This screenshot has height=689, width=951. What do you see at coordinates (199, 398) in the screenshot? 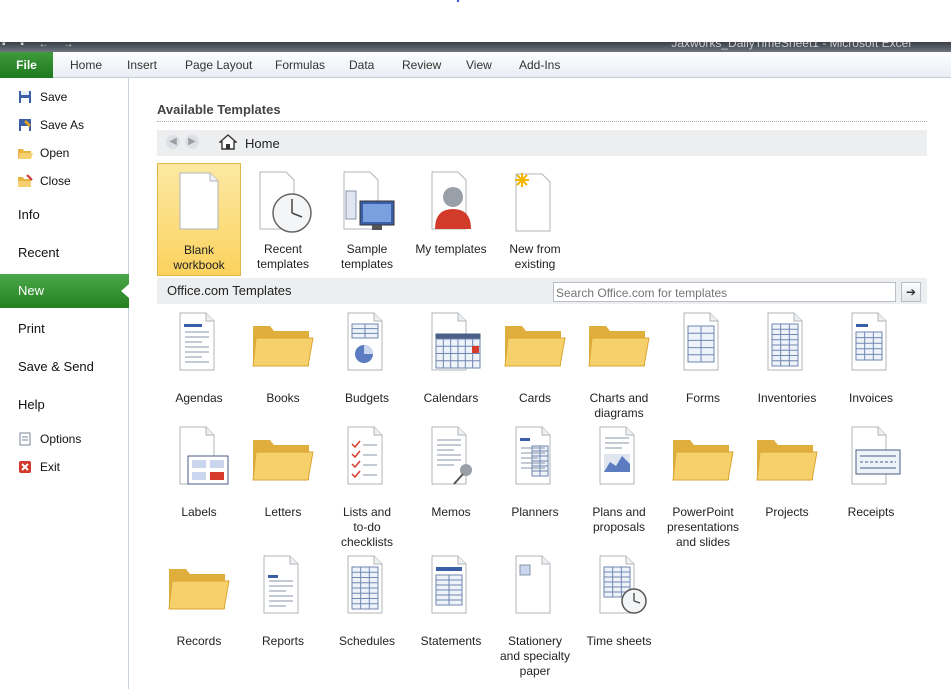
I see `category-label: Agendas` at bounding box center [199, 398].